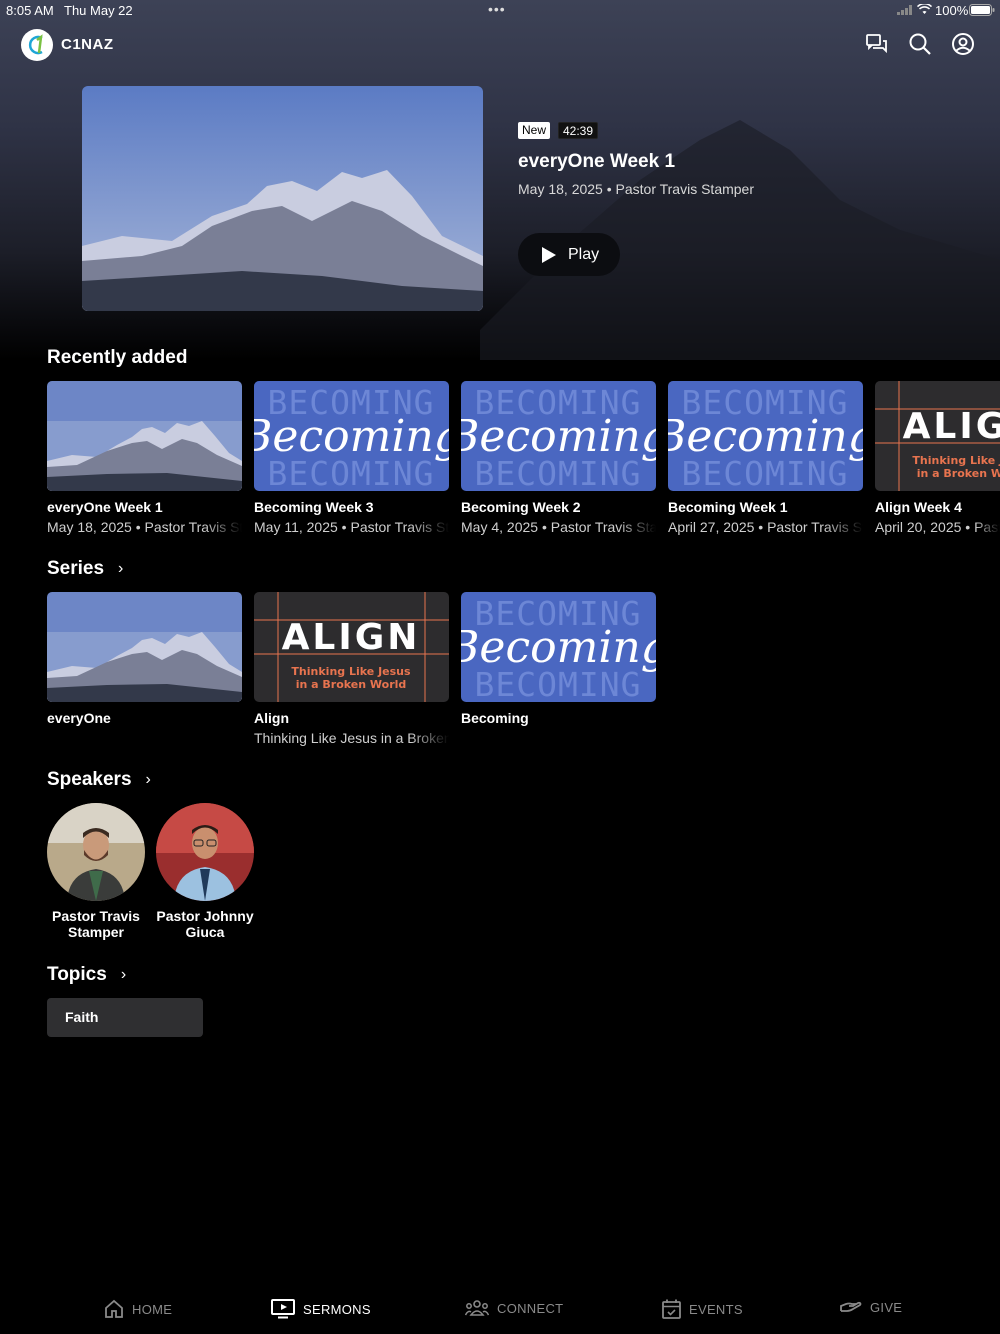 The height and width of the screenshot is (1334, 1000). I want to click on status-date: Thu May 22, so click(98, 10).